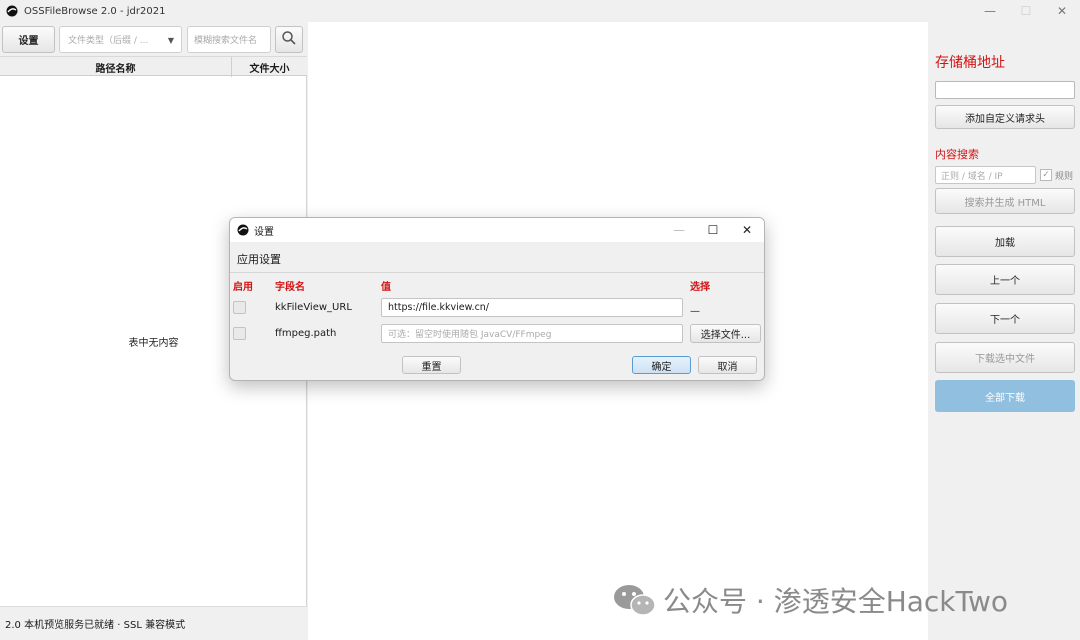 This screenshot has height=640, width=1080. Describe the element at coordinates (635, 600) in the screenshot. I see `wechat-icon` at that location.